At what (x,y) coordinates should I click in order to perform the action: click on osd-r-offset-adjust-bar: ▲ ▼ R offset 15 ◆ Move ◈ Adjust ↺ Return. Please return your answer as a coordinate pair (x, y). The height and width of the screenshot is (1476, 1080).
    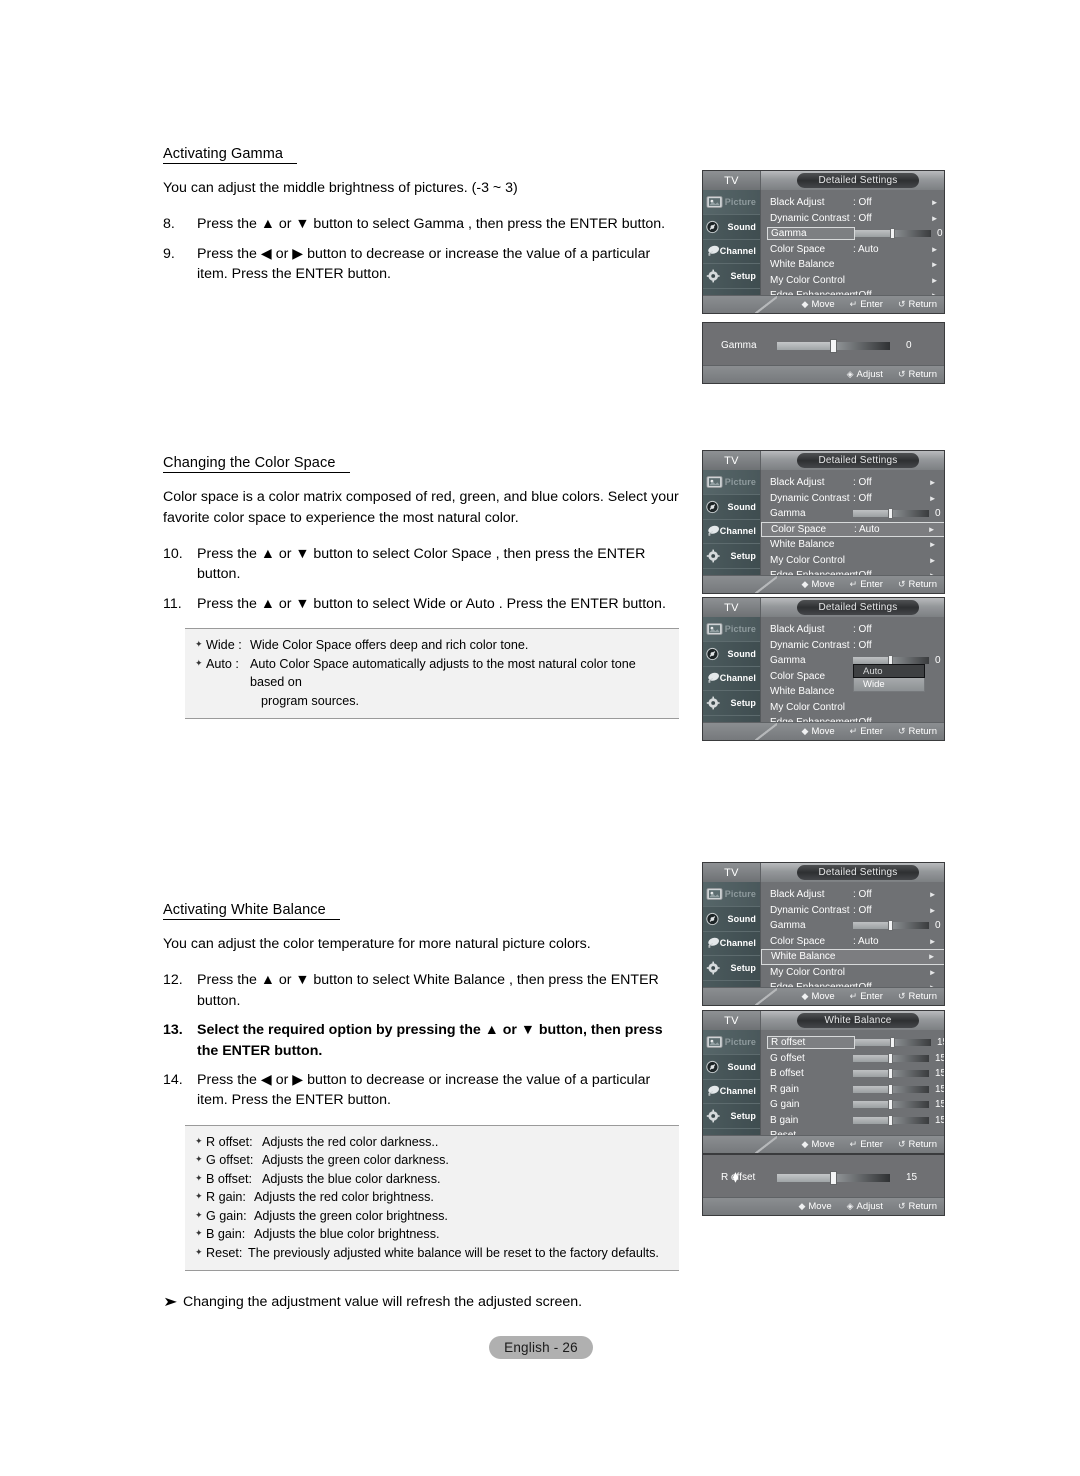
    Looking at the image, I should click on (823, 1185).